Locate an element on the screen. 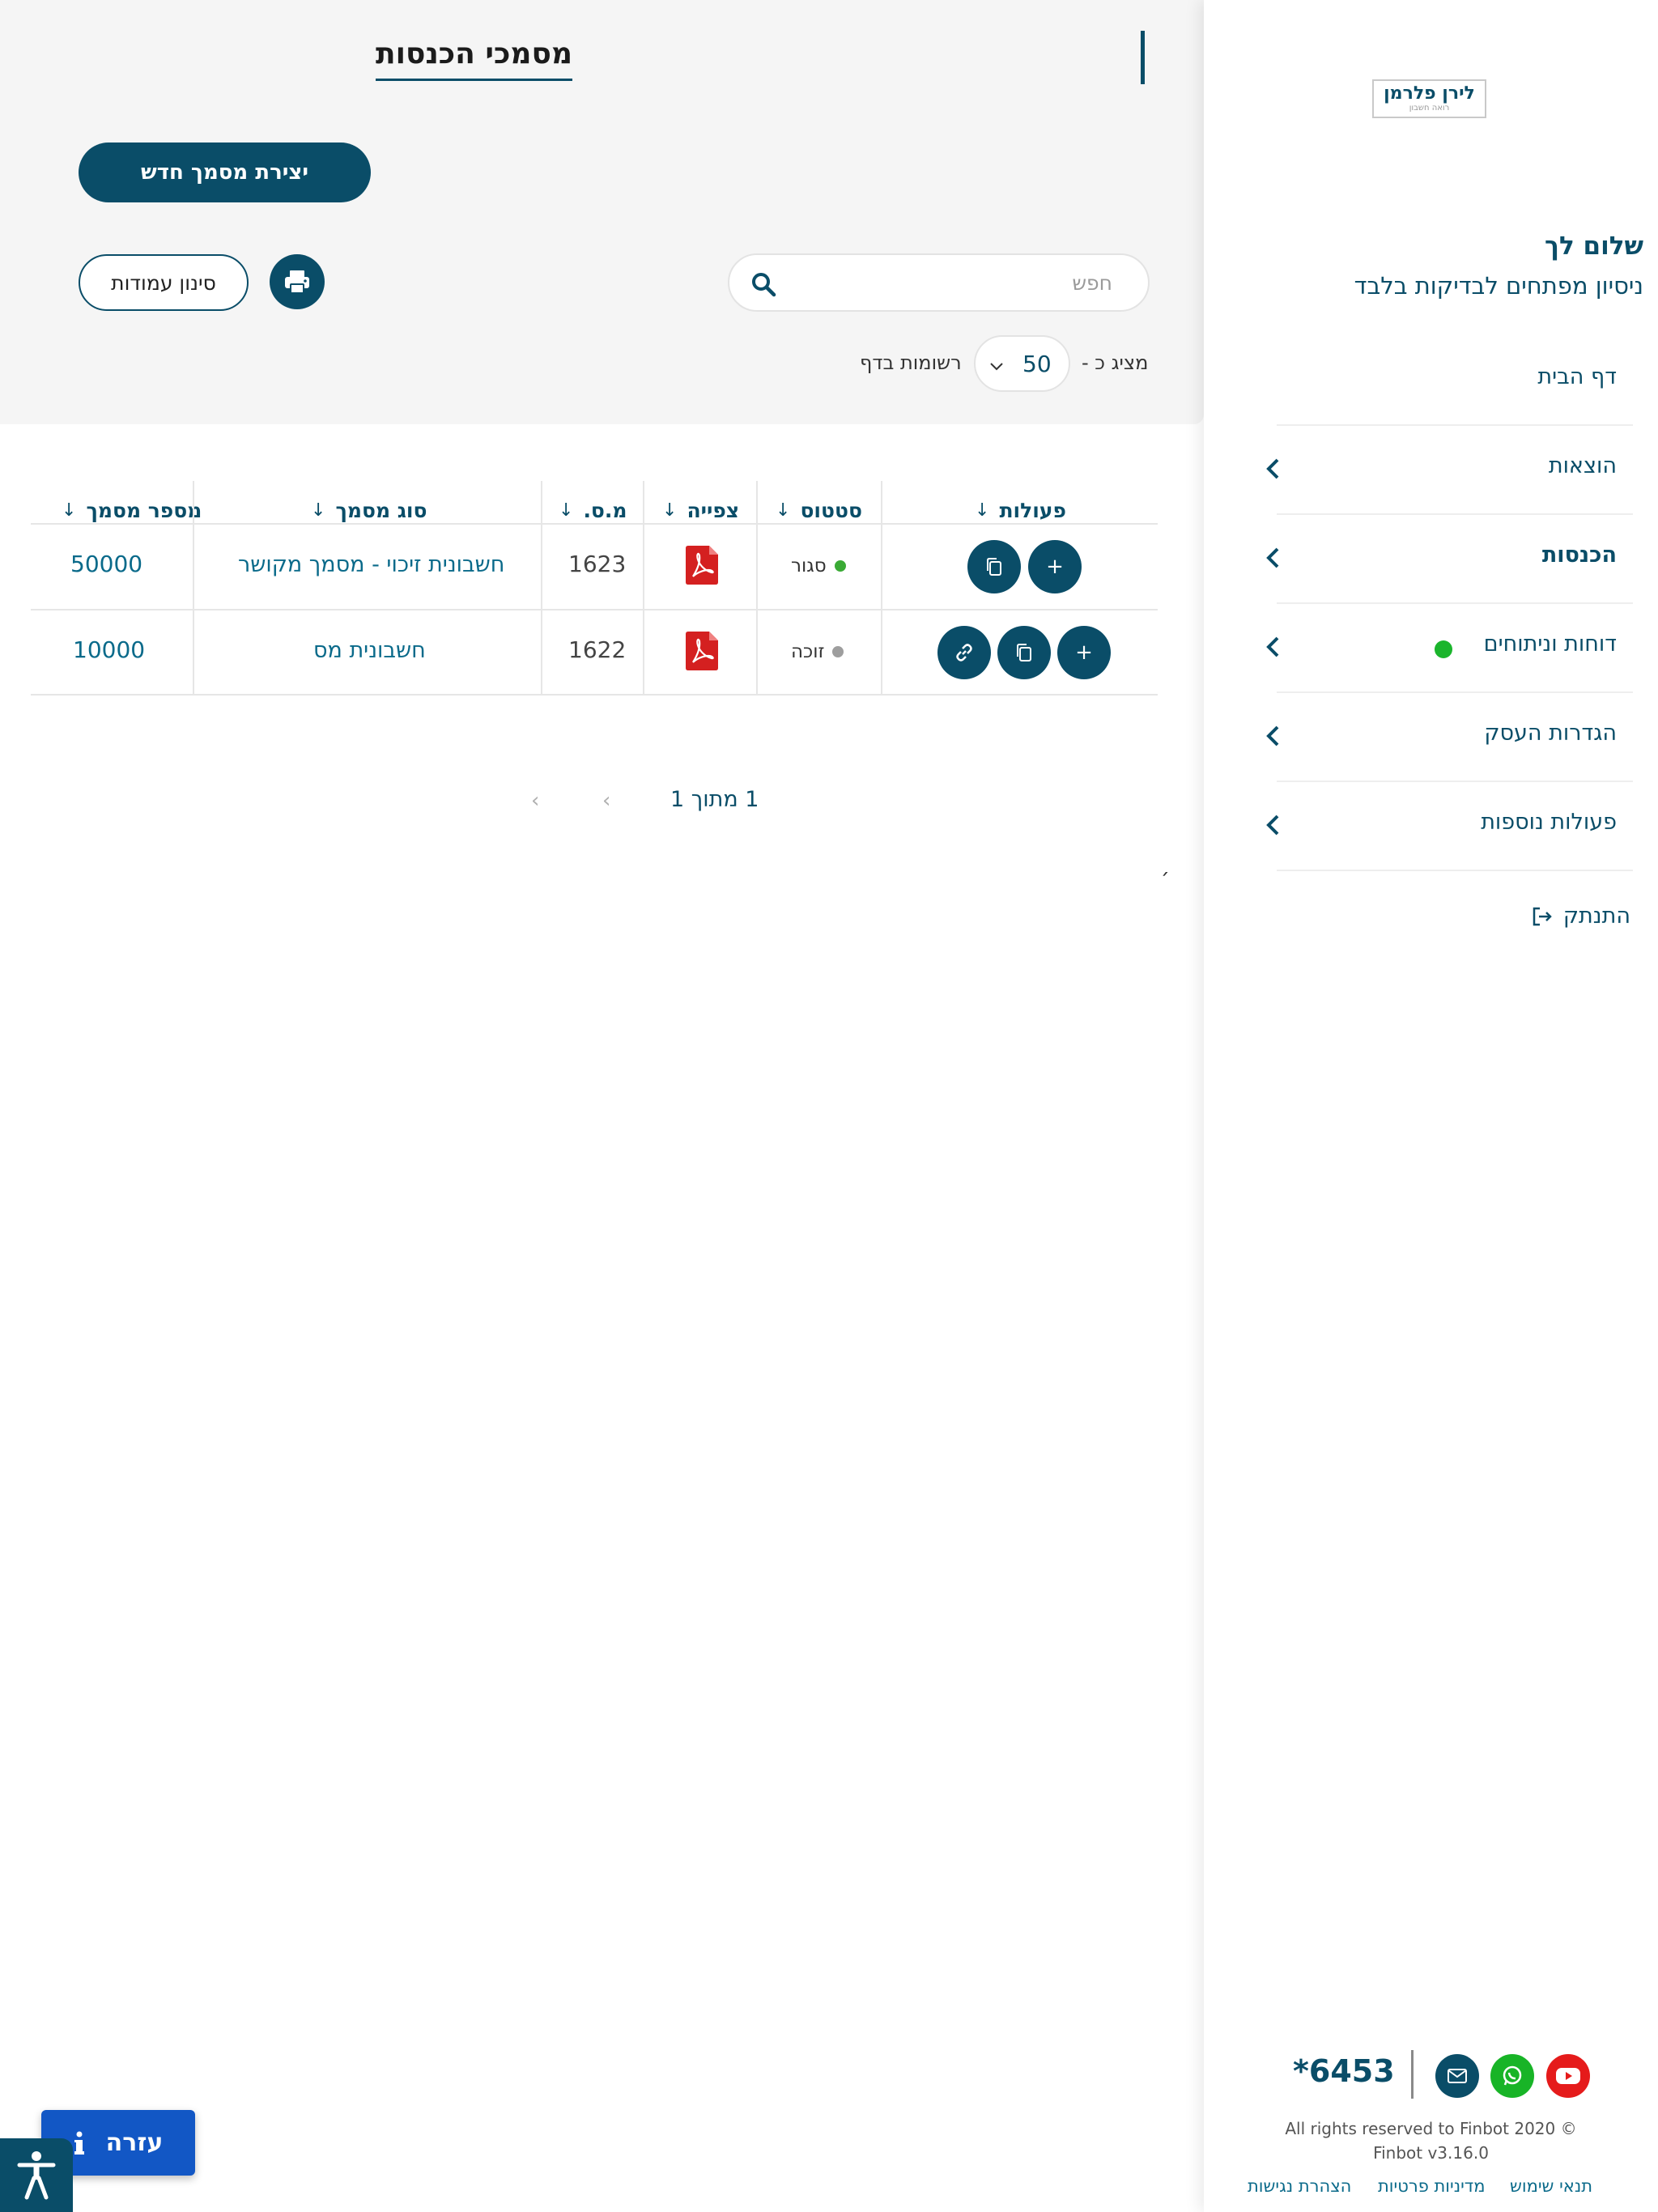  email-icon is located at coordinates (1457, 2076).